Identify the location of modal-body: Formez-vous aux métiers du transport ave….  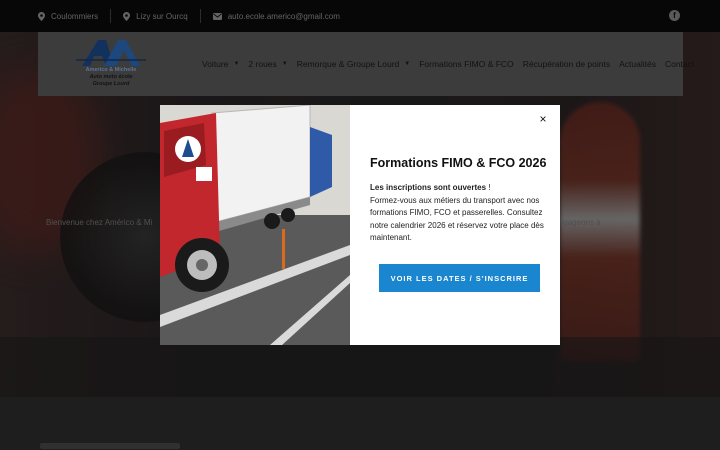
(457, 219).